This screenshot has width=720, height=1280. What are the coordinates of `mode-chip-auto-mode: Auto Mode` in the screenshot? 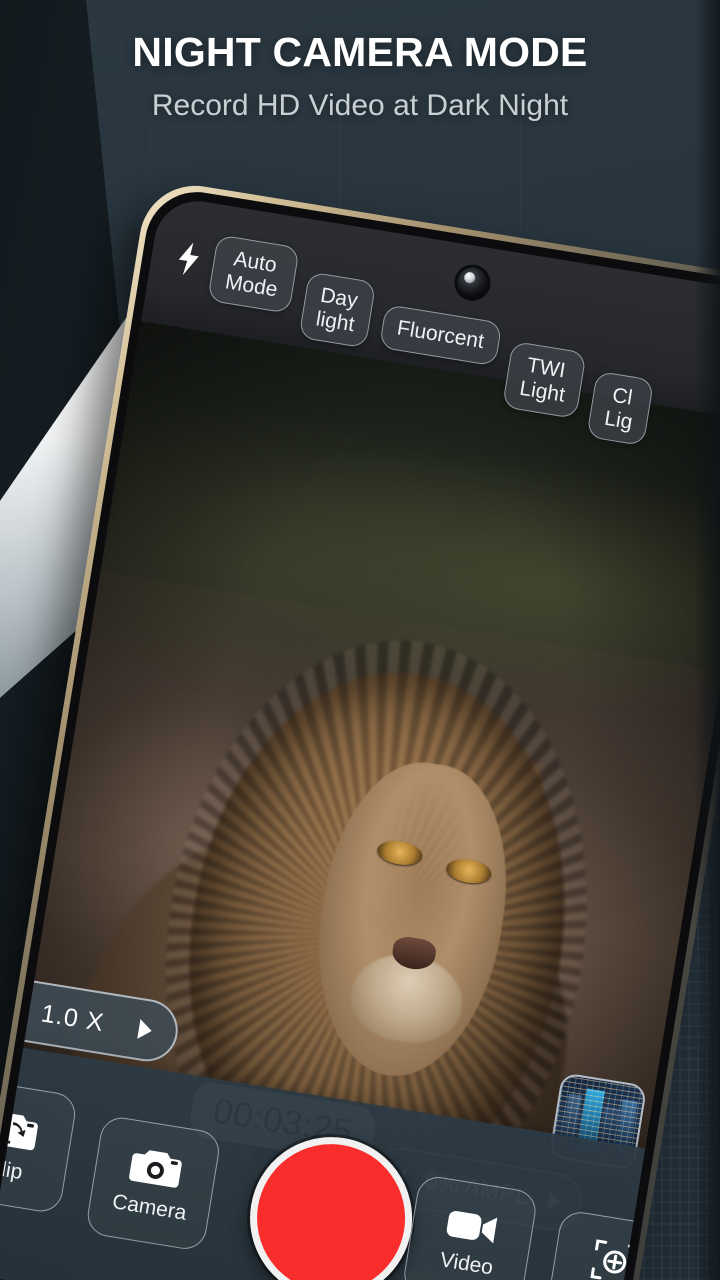 It's located at (253, 274).